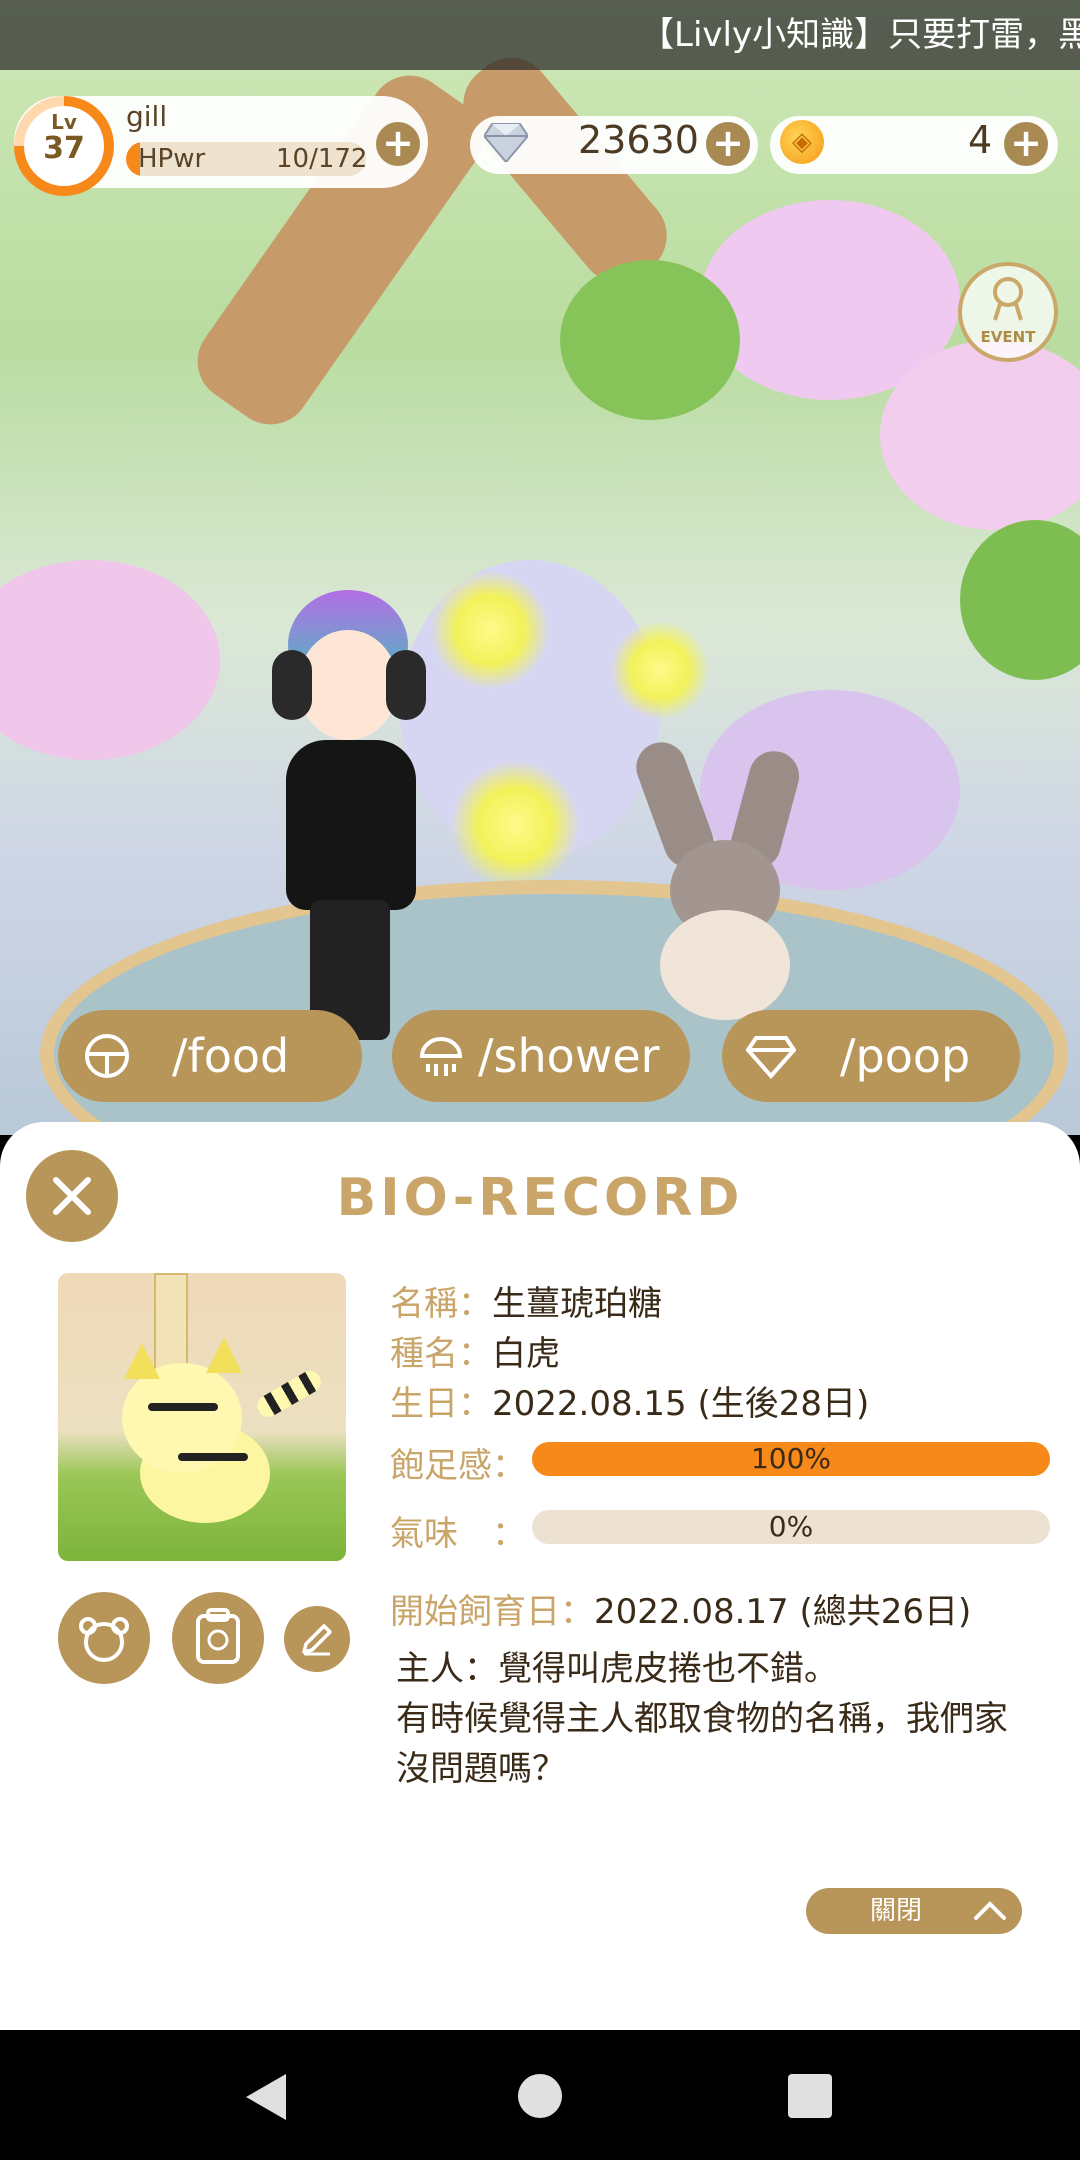 Image resolution: width=1080 pixels, height=2160 pixels. What do you see at coordinates (267, 2097) in the screenshot?
I see `back-icon` at bounding box center [267, 2097].